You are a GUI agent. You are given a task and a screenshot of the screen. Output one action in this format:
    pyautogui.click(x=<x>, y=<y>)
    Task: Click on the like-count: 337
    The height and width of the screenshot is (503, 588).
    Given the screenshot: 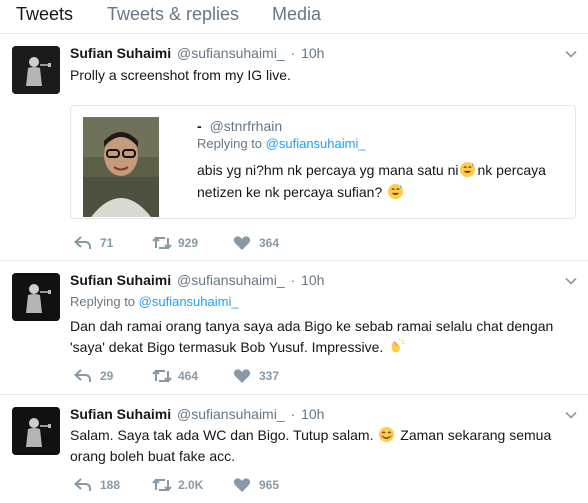 What is the action you would take?
    pyautogui.click(x=269, y=376)
    